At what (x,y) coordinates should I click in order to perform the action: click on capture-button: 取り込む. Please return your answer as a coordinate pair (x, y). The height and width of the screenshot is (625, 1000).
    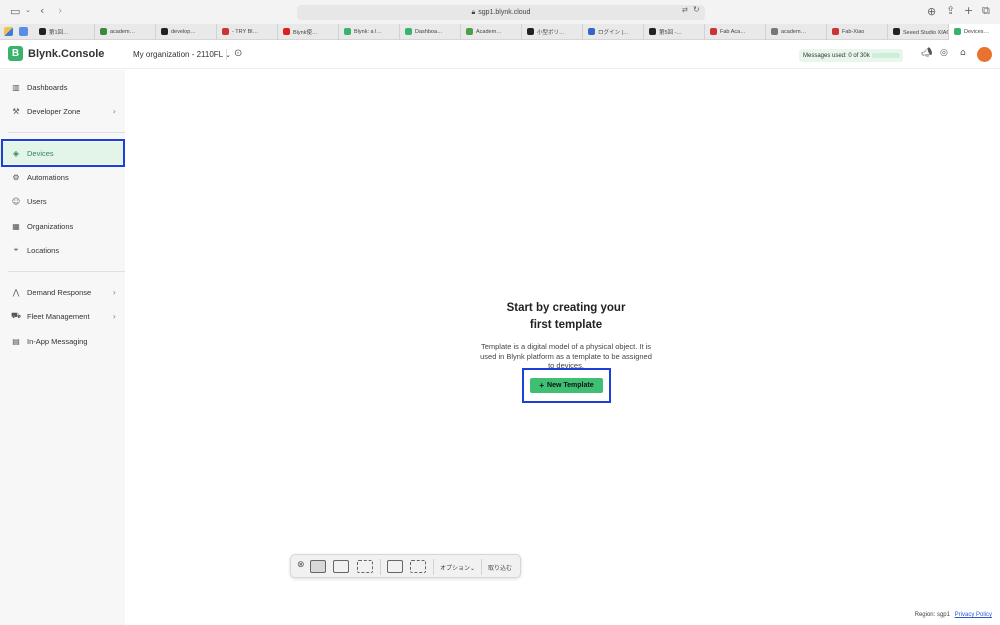
    Looking at the image, I should click on (500, 567).